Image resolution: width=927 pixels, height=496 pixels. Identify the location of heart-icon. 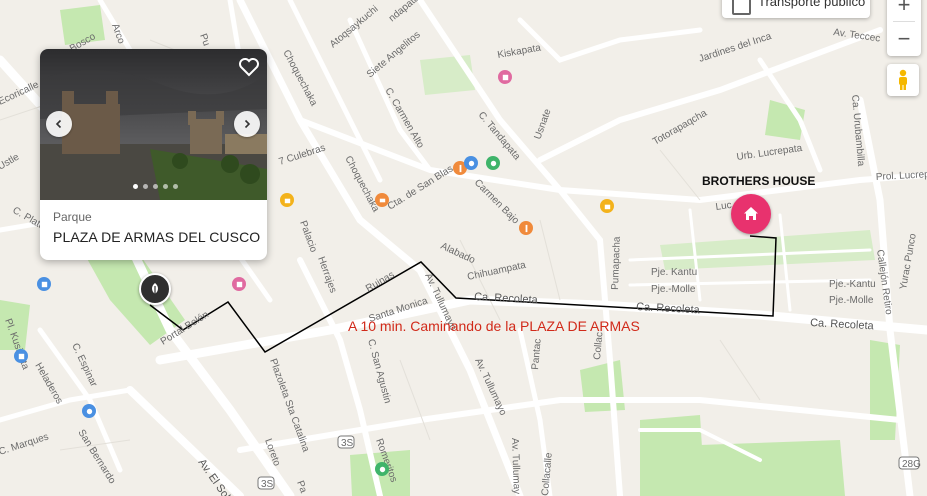
(249, 67).